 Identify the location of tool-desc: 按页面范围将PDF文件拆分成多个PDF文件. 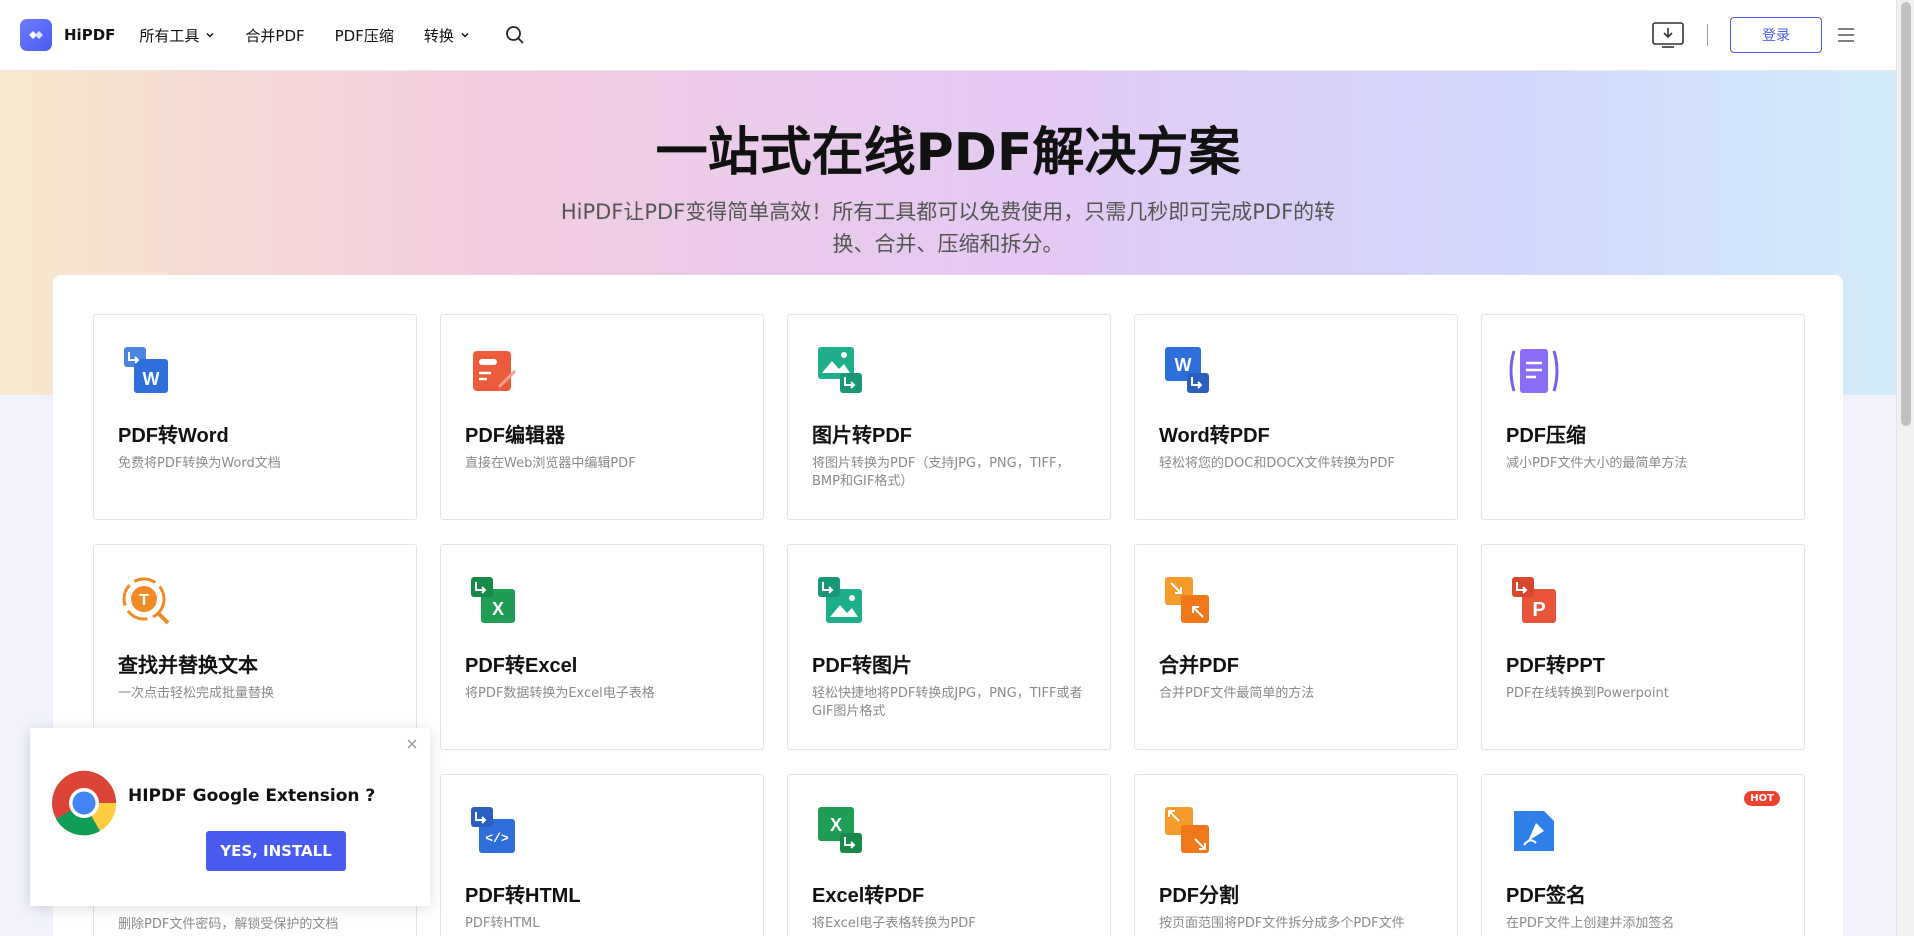
(1282, 923).